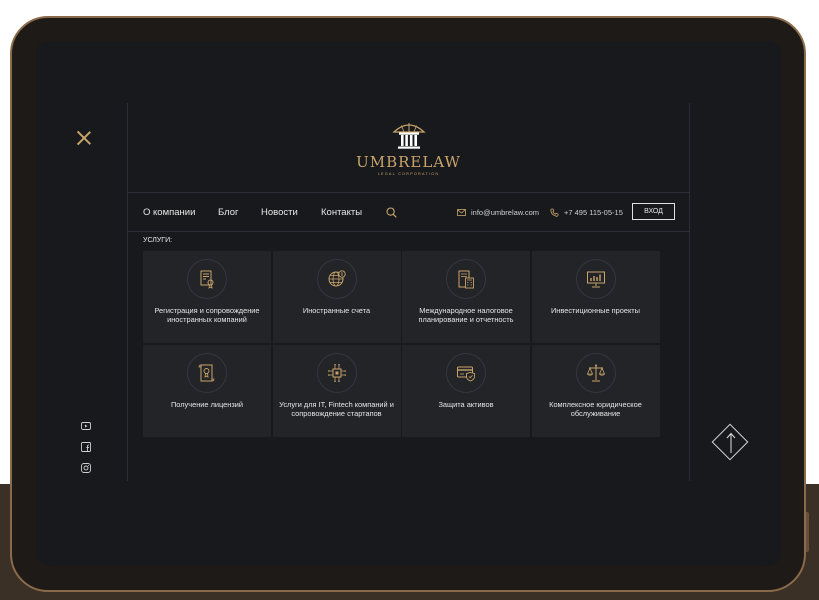  I want to click on service-card-foreign-accounts: Иностранные счета, so click(336, 297).